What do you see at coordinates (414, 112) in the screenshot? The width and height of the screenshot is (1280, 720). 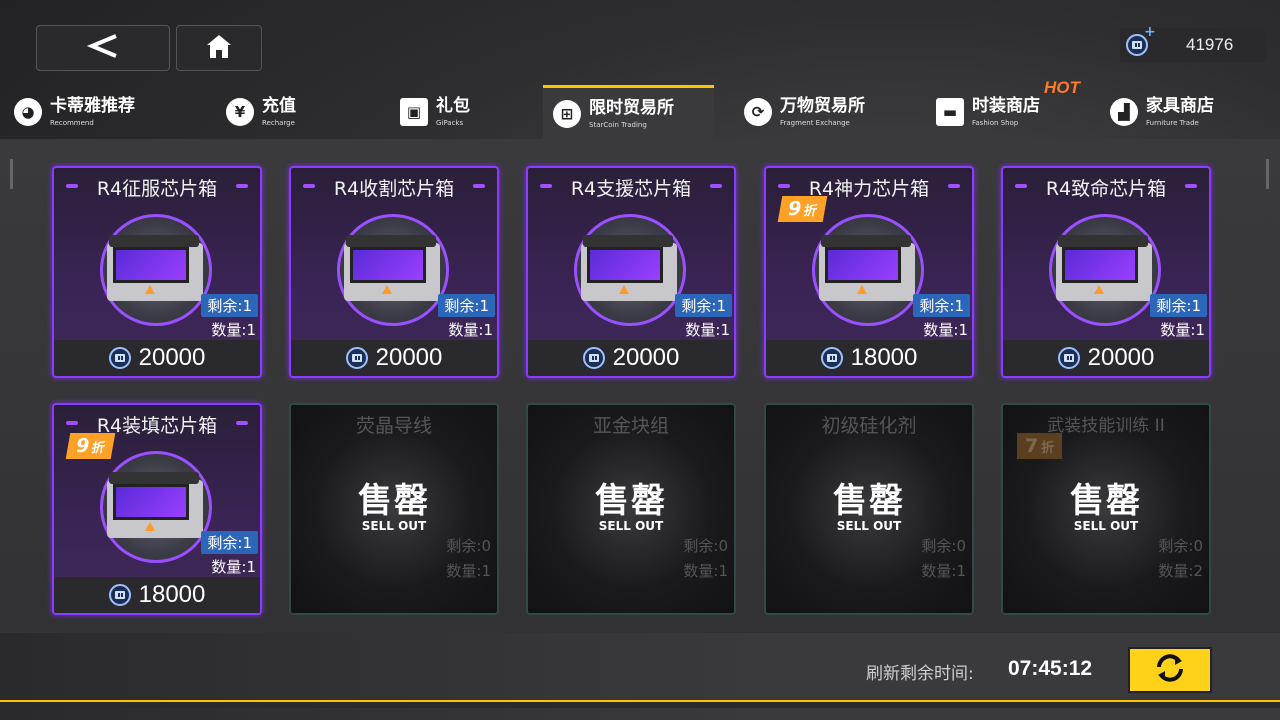 I see `gift-icon: ▣` at bounding box center [414, 112].